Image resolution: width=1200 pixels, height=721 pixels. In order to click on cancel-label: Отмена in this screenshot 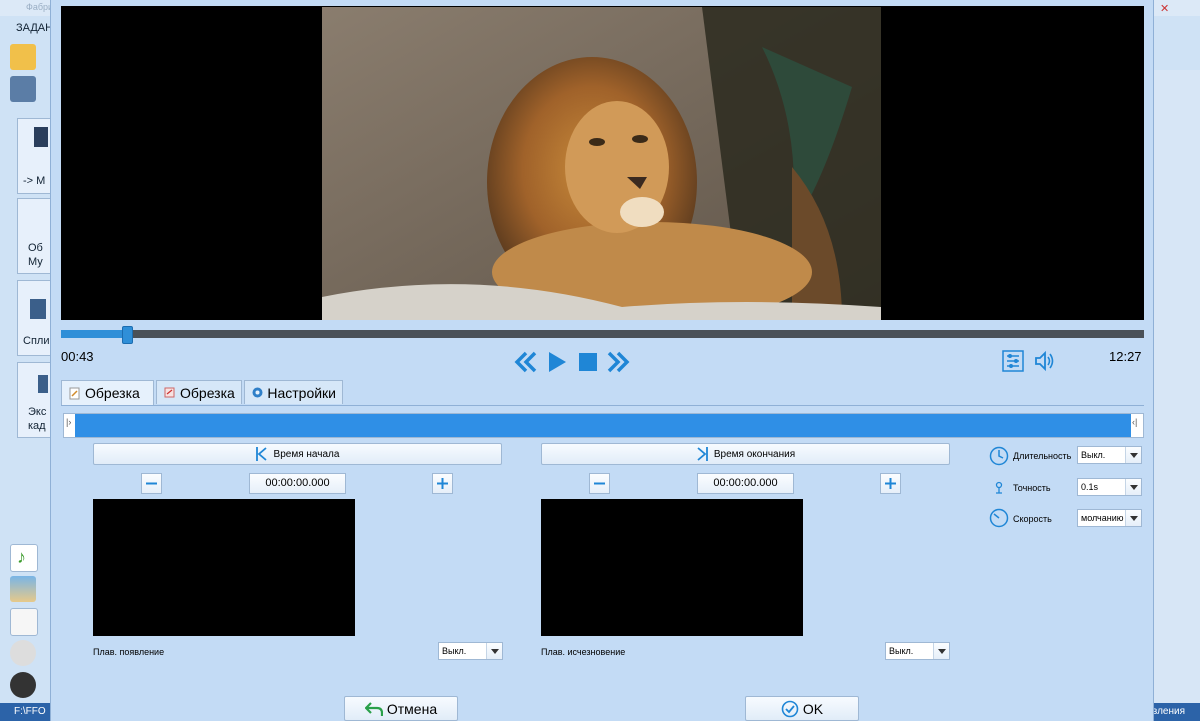, I will do `click(412, 708)`.